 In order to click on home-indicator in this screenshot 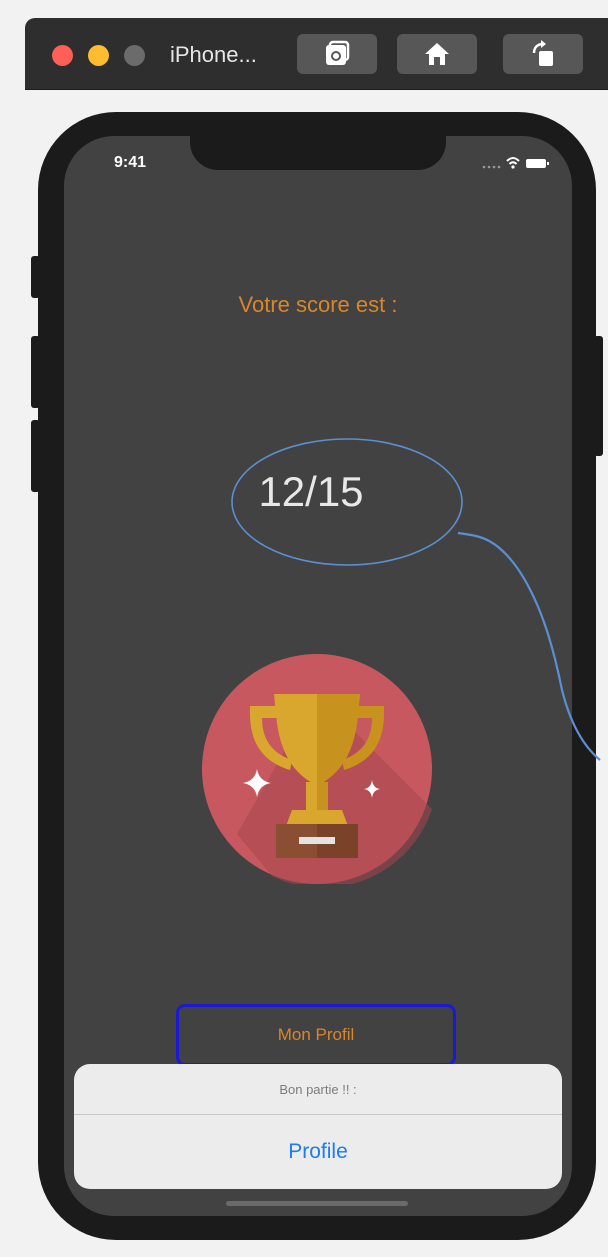, I will do `click(317, 1203)`.